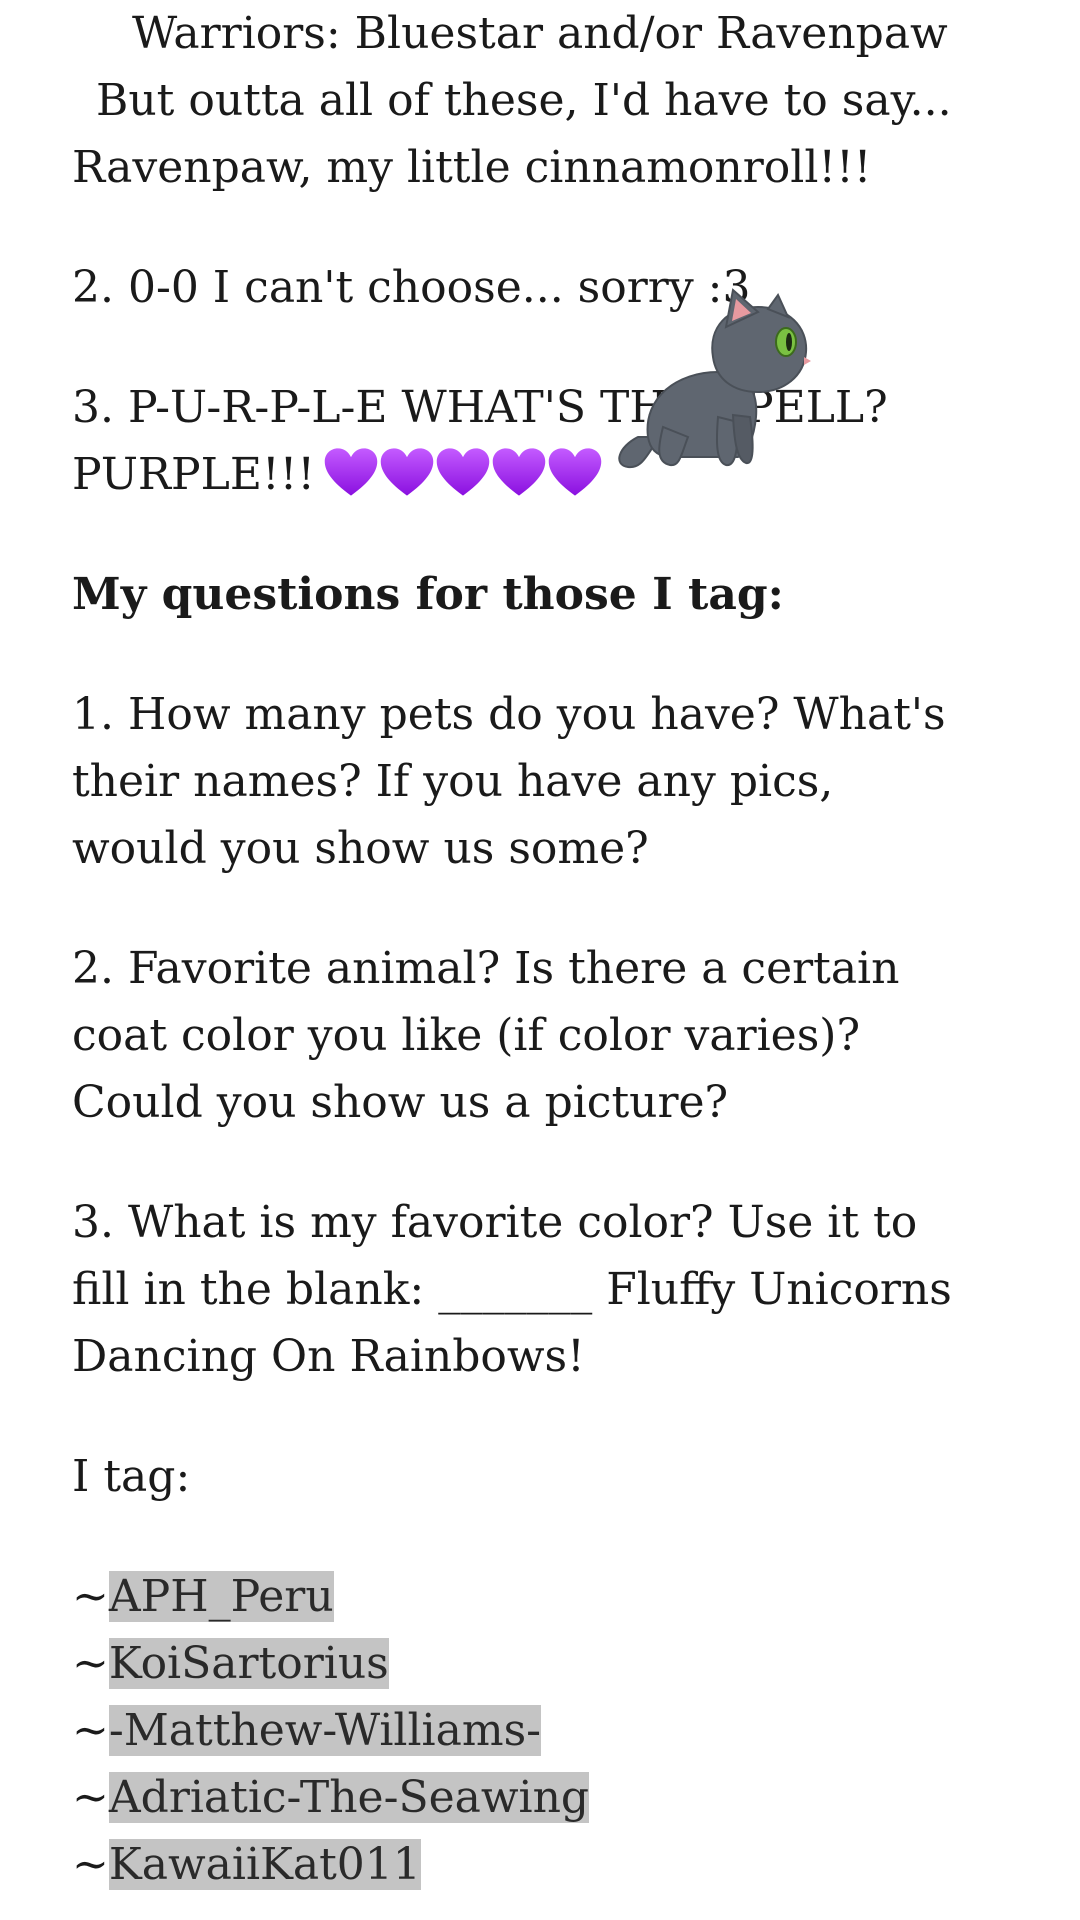  I want to click on answer-3-line-2: PURPLE!!!, so click(547, 474).